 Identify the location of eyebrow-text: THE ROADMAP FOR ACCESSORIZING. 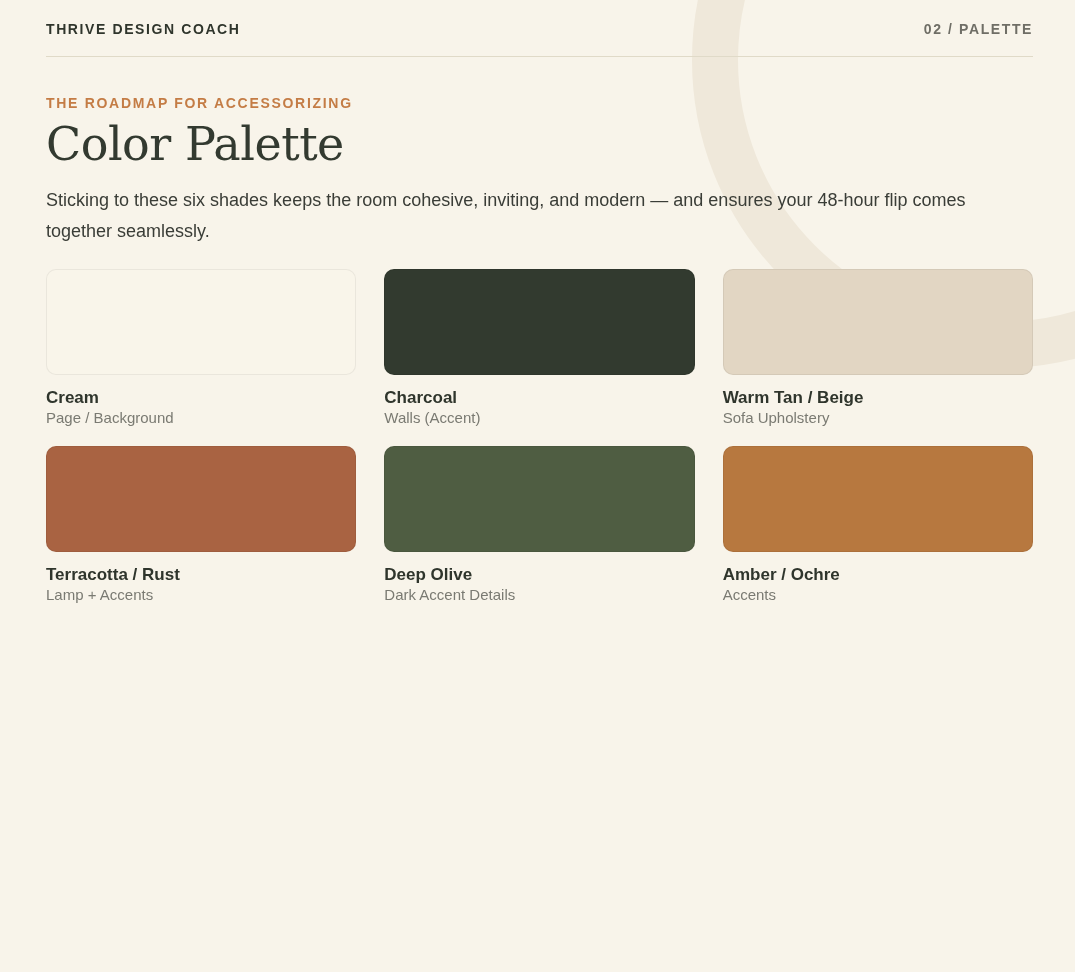
(200, 103).